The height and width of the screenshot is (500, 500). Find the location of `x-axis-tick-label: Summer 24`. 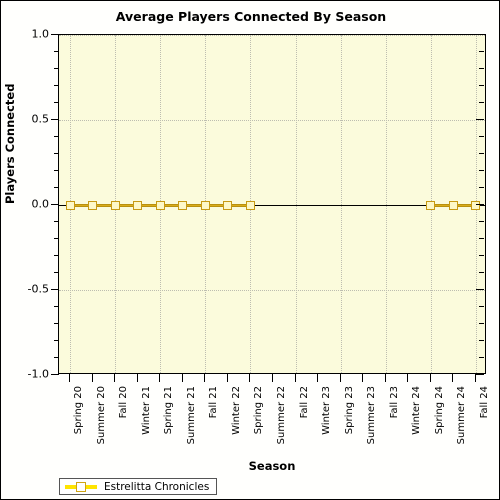

x-axis-tick-label: Summer 24 is located at coordinates (462, 415).